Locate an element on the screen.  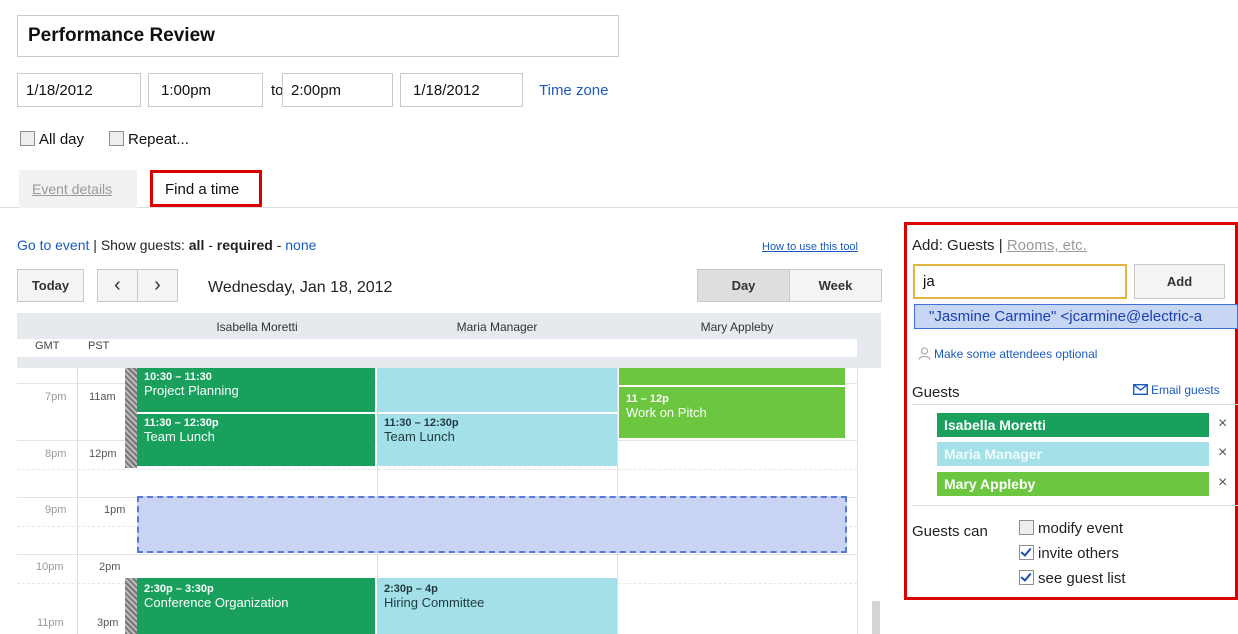
event-title: Project Planning is located at coordinates (191, 390).